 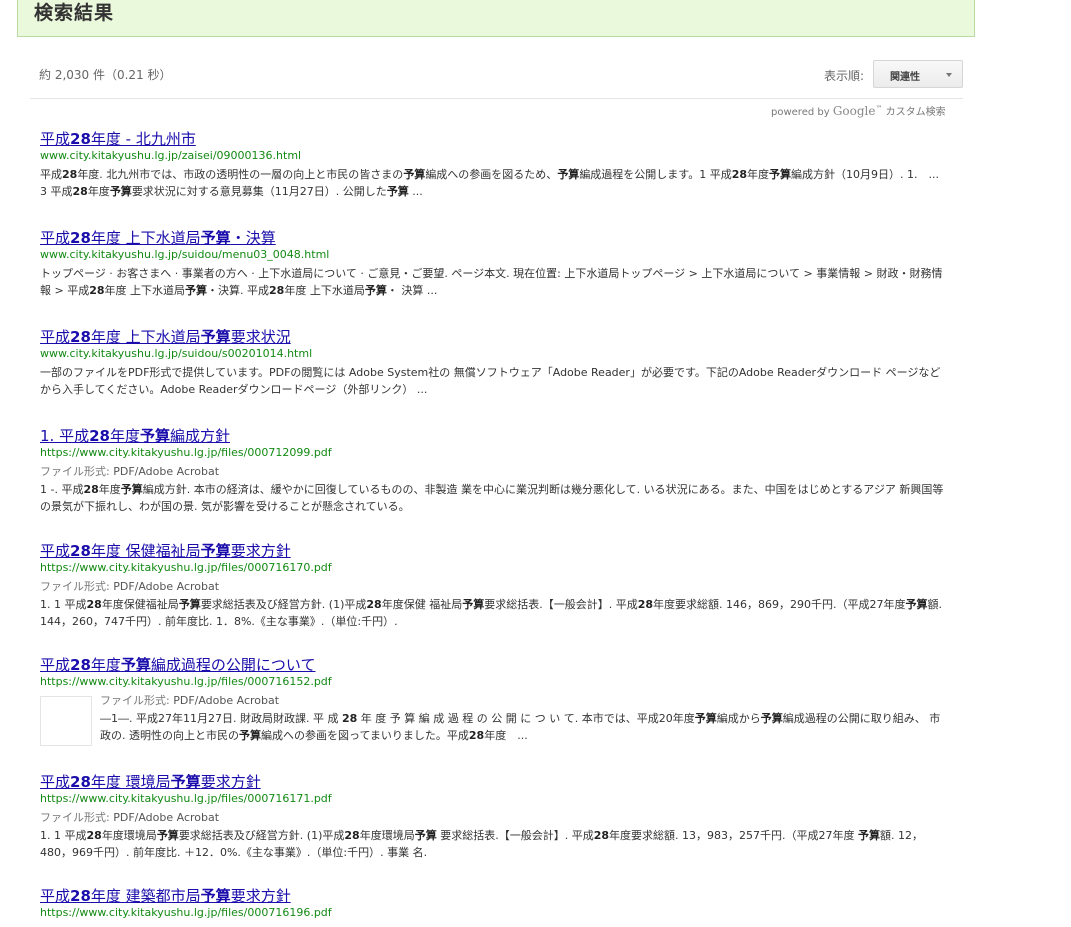 What do you see at coordinates (492, 551) in the screenshot?
I see `result-title-link: 平成28年度 保健福祉局予算要求方針` at bounding box center [492, 551].